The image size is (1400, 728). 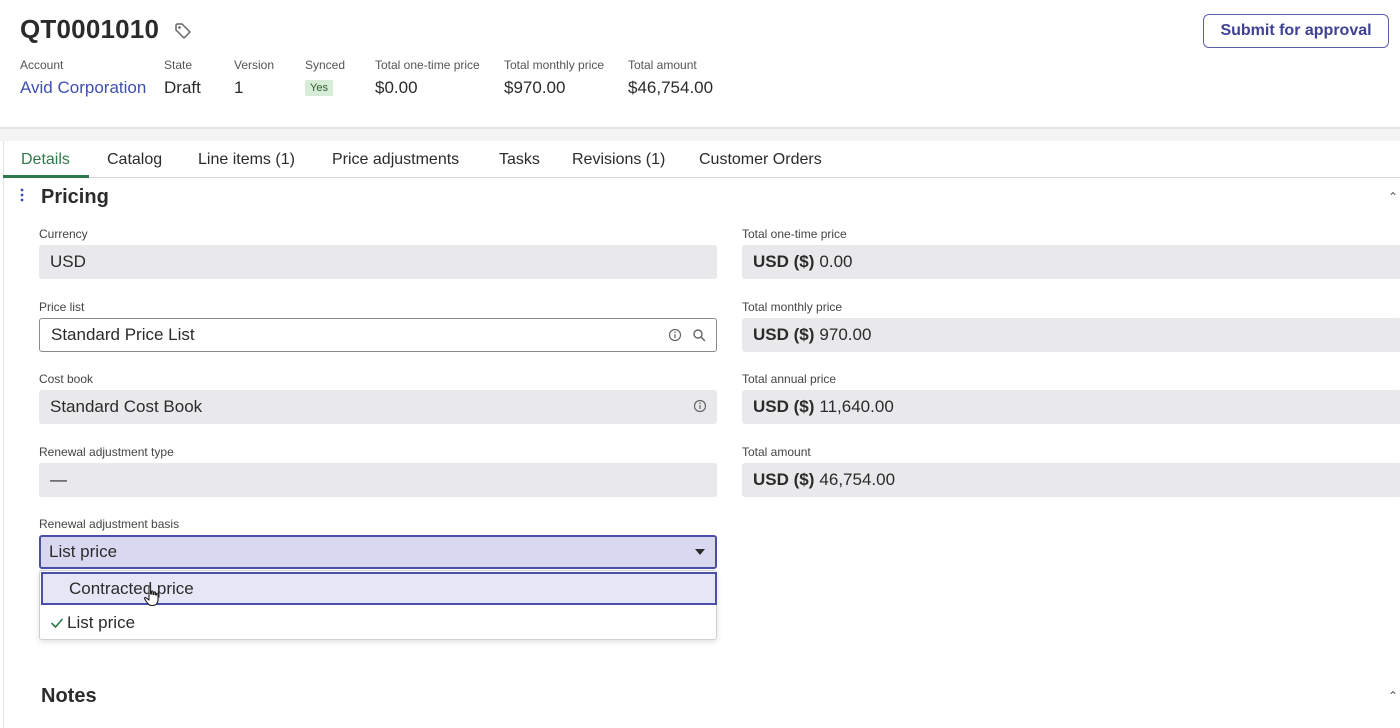 I want to click on price-list-field: Standard Price List, so click(x=378, y=335).